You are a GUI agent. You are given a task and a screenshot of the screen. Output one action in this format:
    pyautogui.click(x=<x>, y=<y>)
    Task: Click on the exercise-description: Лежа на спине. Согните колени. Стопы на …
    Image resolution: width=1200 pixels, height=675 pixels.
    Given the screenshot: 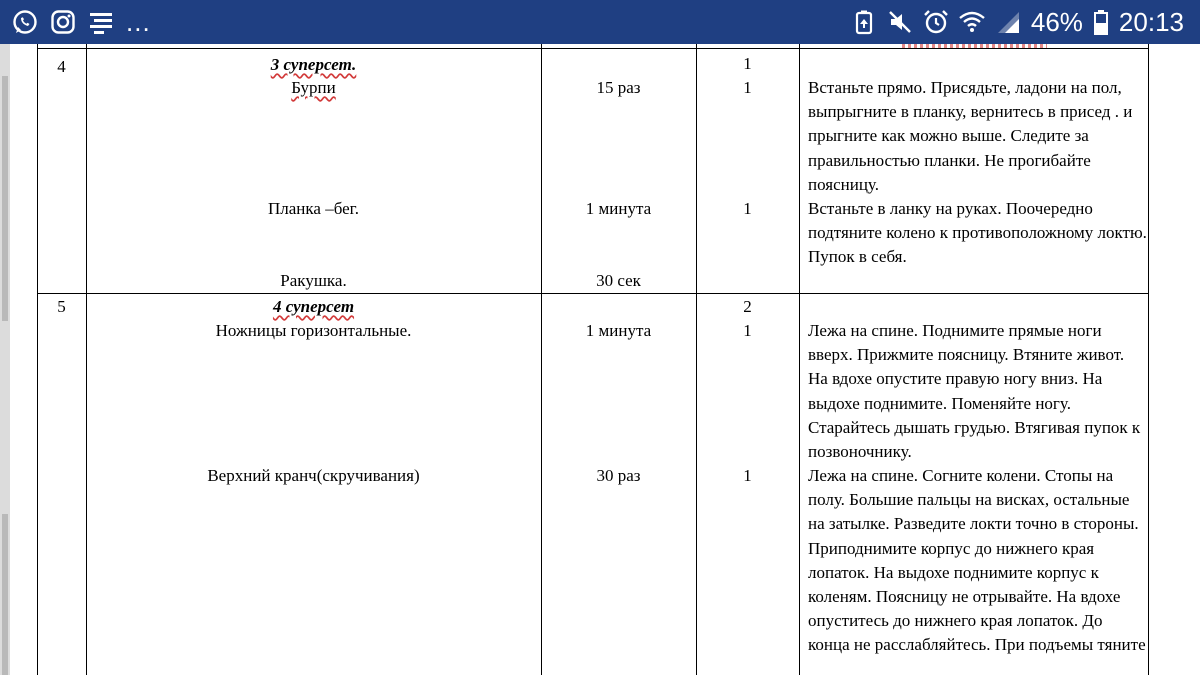 What is the action you would take?
    pyautogui.click(x=977, y=560)
    